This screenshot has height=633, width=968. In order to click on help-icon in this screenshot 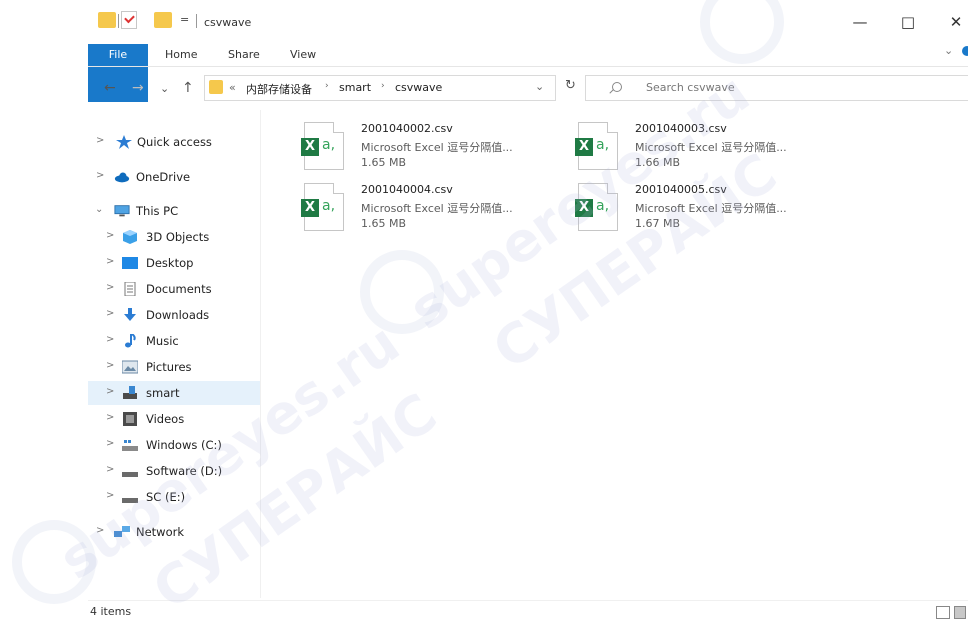, I will do `click(965, 51)`.